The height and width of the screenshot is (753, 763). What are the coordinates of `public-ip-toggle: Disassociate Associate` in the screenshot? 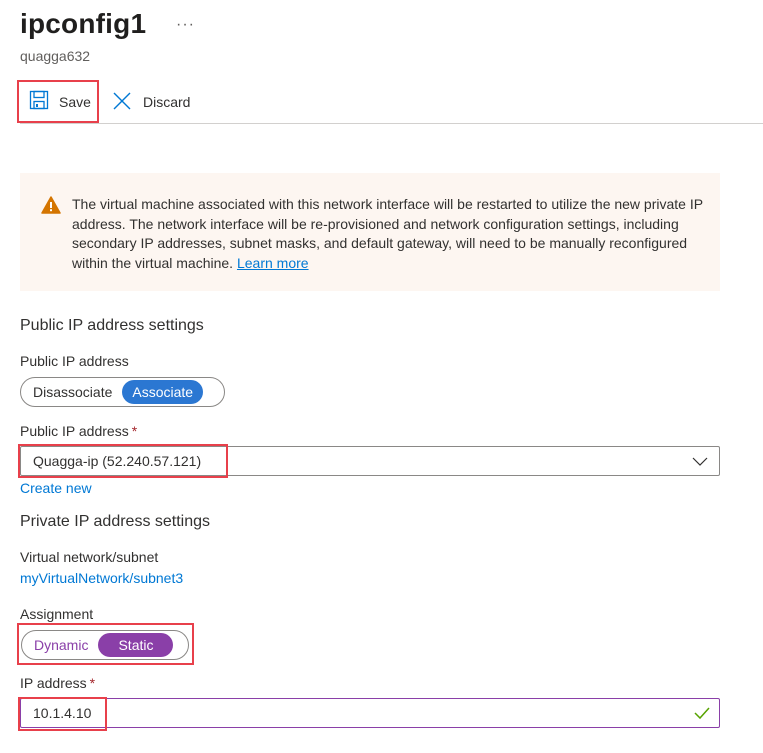 It's located at (122, 392).